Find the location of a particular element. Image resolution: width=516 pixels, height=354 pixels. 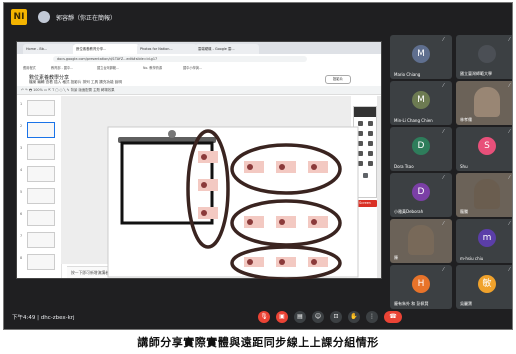

raise-hand-icon: ✋ is located at coordinates (354, 317).